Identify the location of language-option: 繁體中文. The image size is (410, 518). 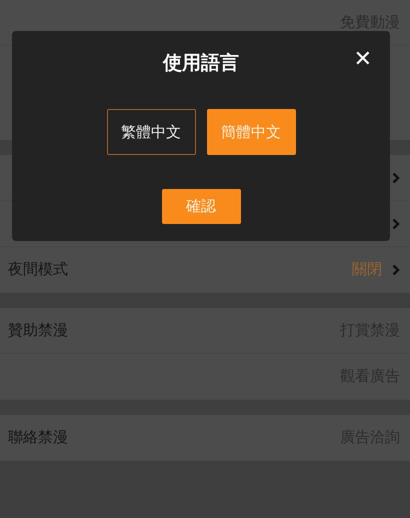
(151, 132).